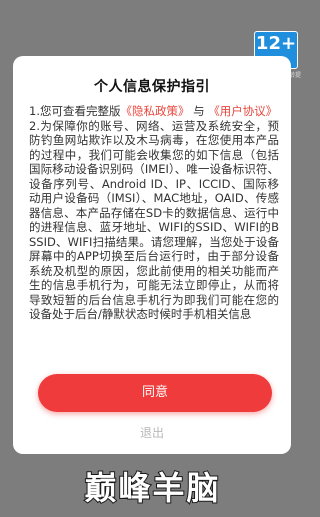 This screenshot has width=320, height=517. What do you see at coordinates (276, 43) in the screenshot?
I see `age-rating-label: 12+` at bounding box center [276, 43].